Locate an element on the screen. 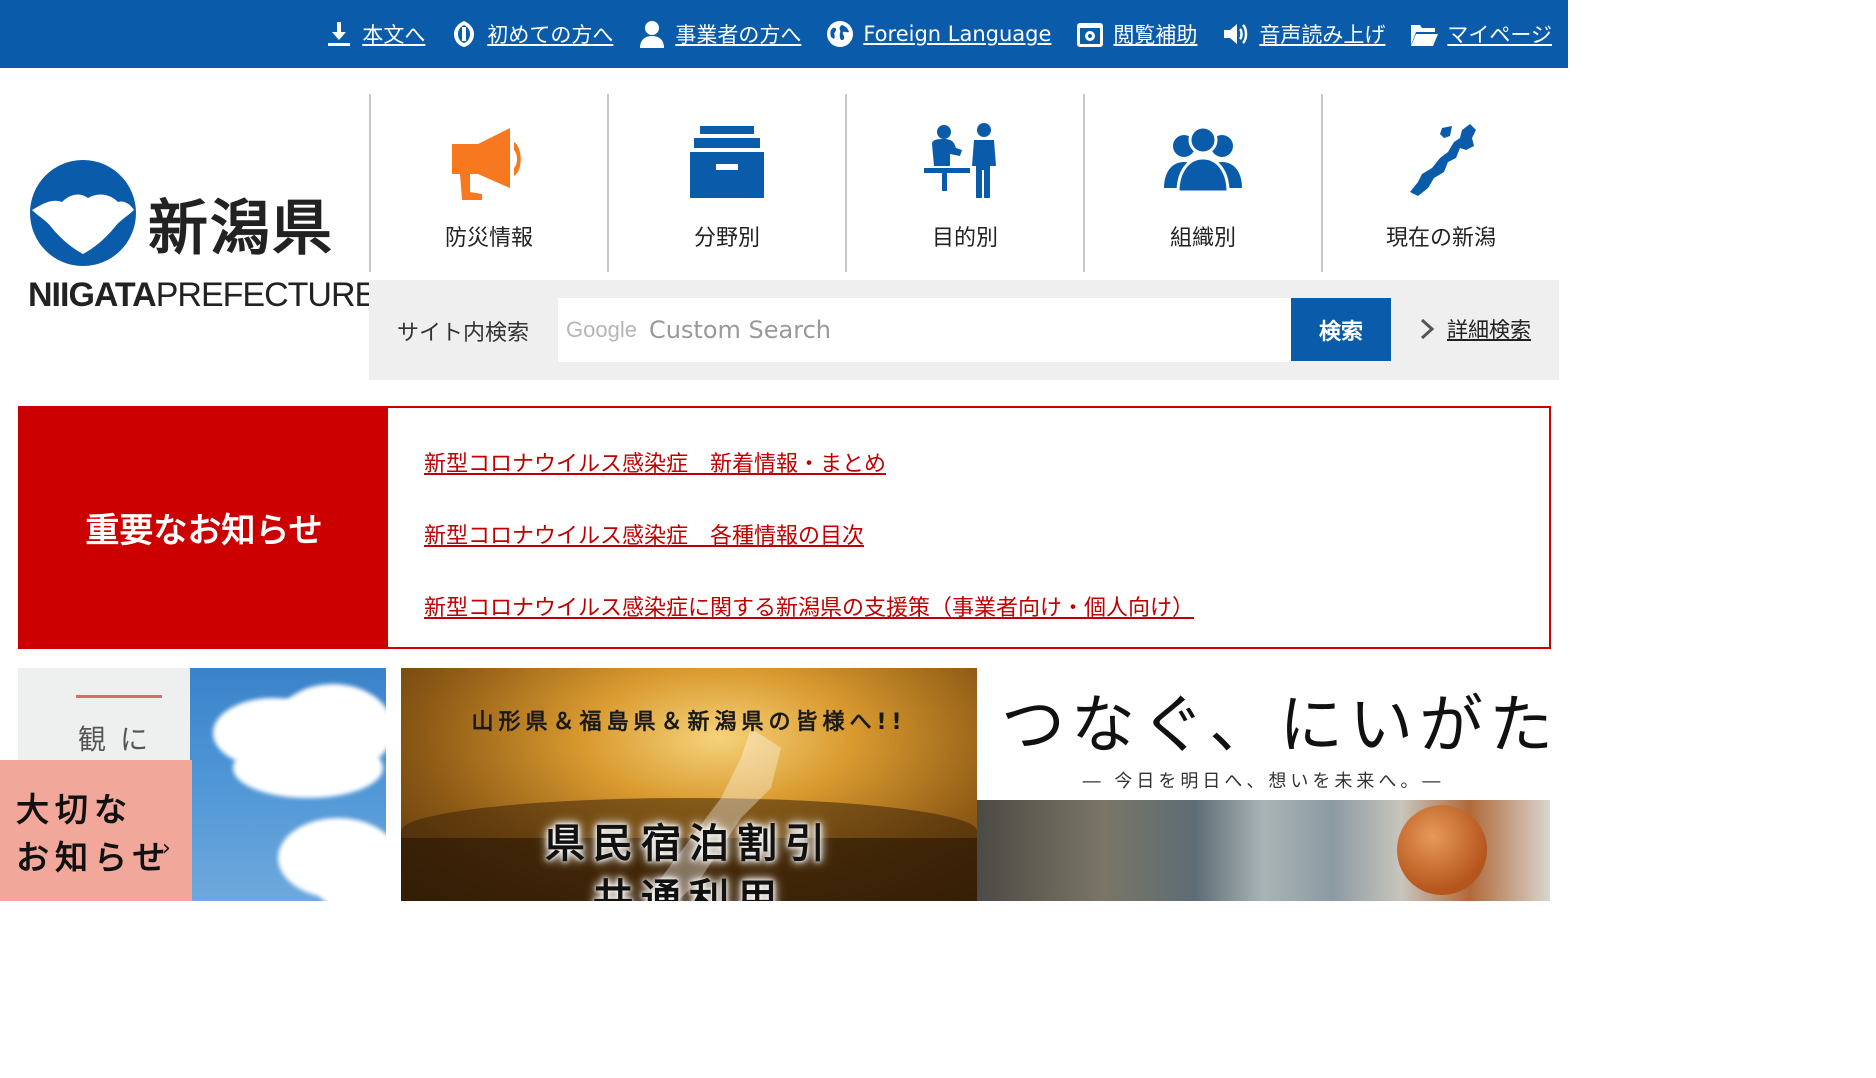 Image resolution: width=1876 pixels, height=1078 pixels. skip-to-content-link: 本文へ is located at coordinates (374, 34).